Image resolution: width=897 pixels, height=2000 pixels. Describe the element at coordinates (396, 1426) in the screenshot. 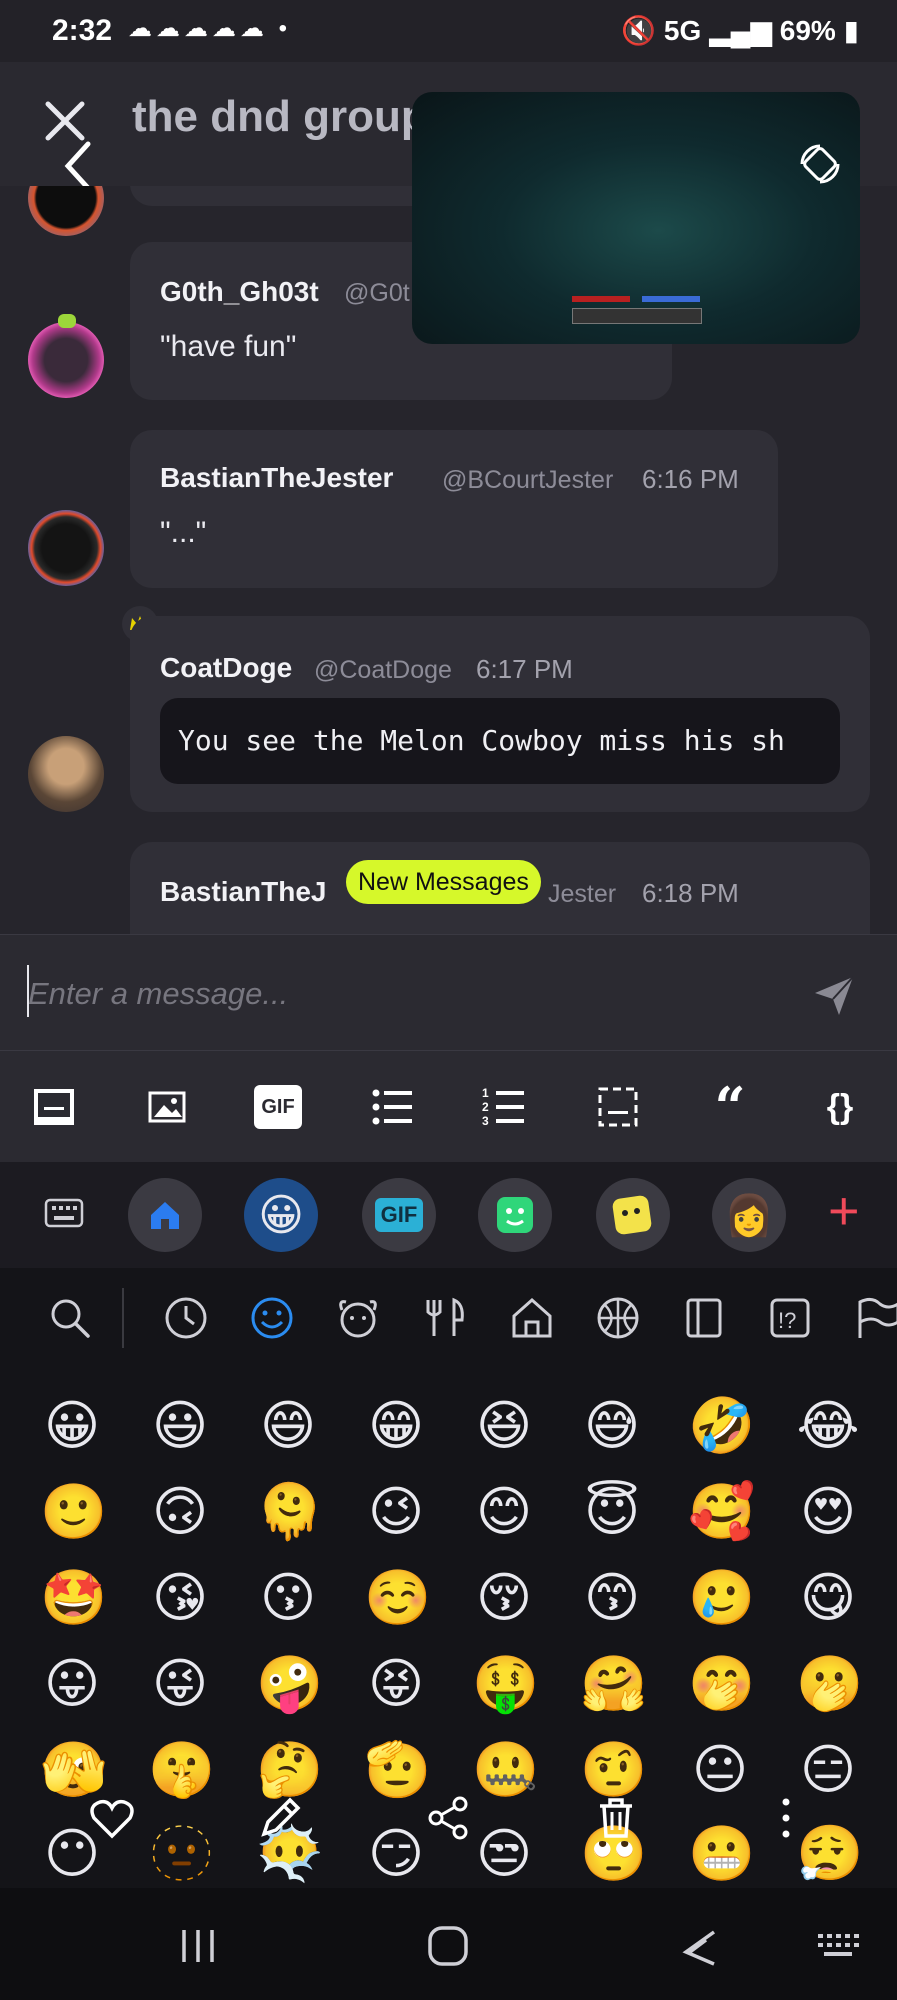

I see `emoji-key: 😁` at that location.